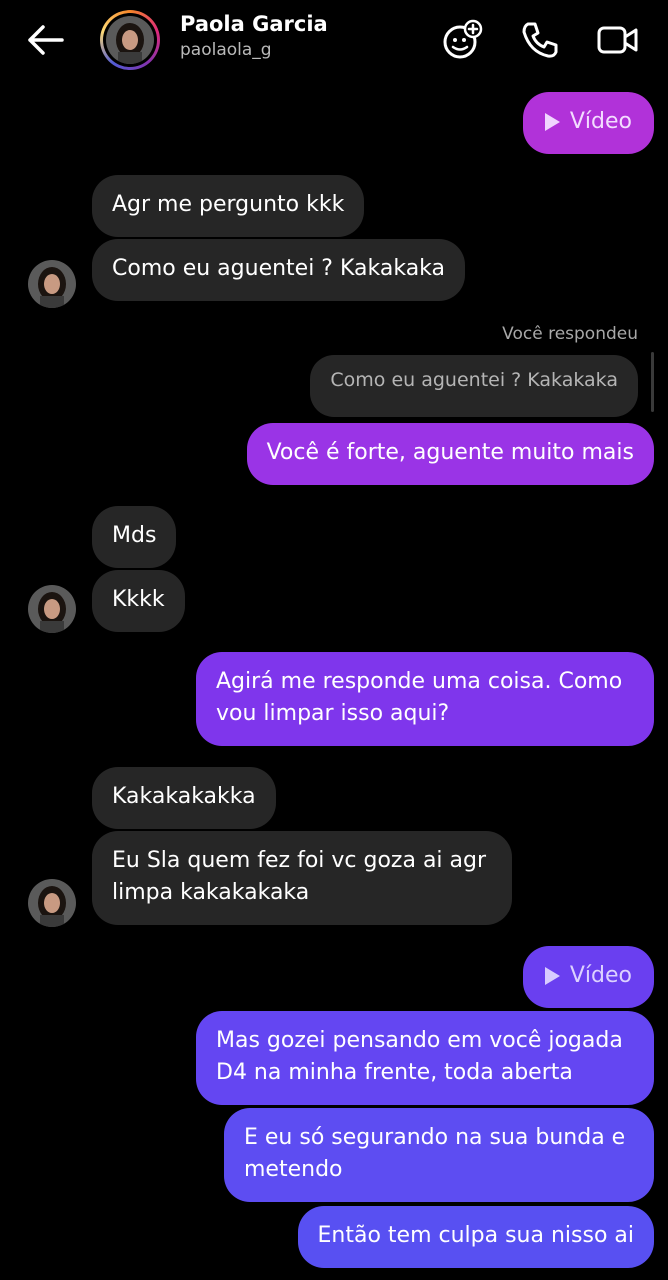 The width and height of the screenshot is (668, 1280). Describe the element at coordinates (540, 40) in the screenshot. I see `phone-icon` at that location.